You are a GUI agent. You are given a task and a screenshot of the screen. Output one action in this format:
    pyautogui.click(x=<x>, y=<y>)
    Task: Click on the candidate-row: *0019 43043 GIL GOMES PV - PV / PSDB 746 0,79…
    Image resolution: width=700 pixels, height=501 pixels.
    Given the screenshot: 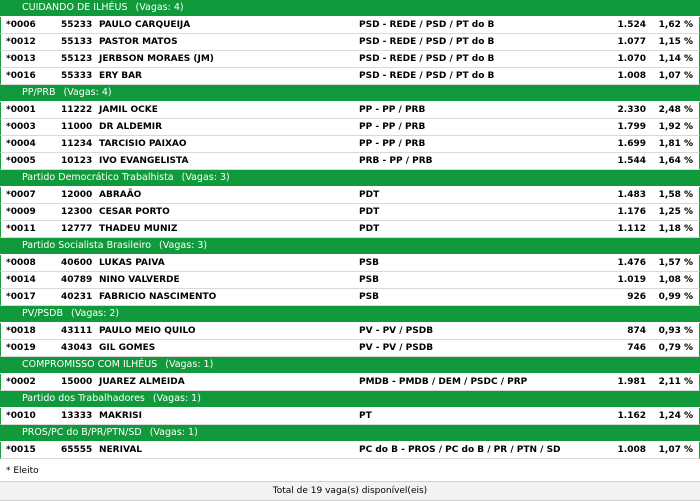 What is the action you would take?
    pyautogui.click(x=350, y=348)
    